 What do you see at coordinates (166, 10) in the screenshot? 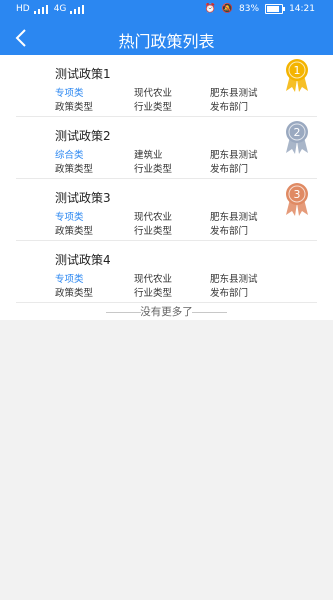
I see `status-bar: HD 4G ⏰ 🔕 83% 14:21` at bounding box center [166, 10].